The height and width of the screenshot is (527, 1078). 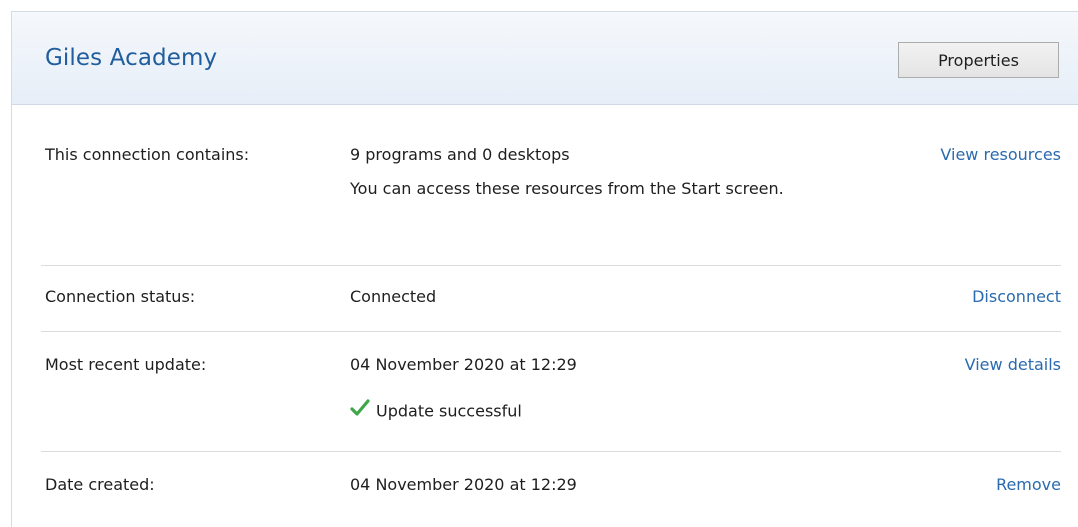 What do you see at coordinates (126, 364) in the screenshot?
I see `update-label: Most recent update:` at bounding box center [126, 364].